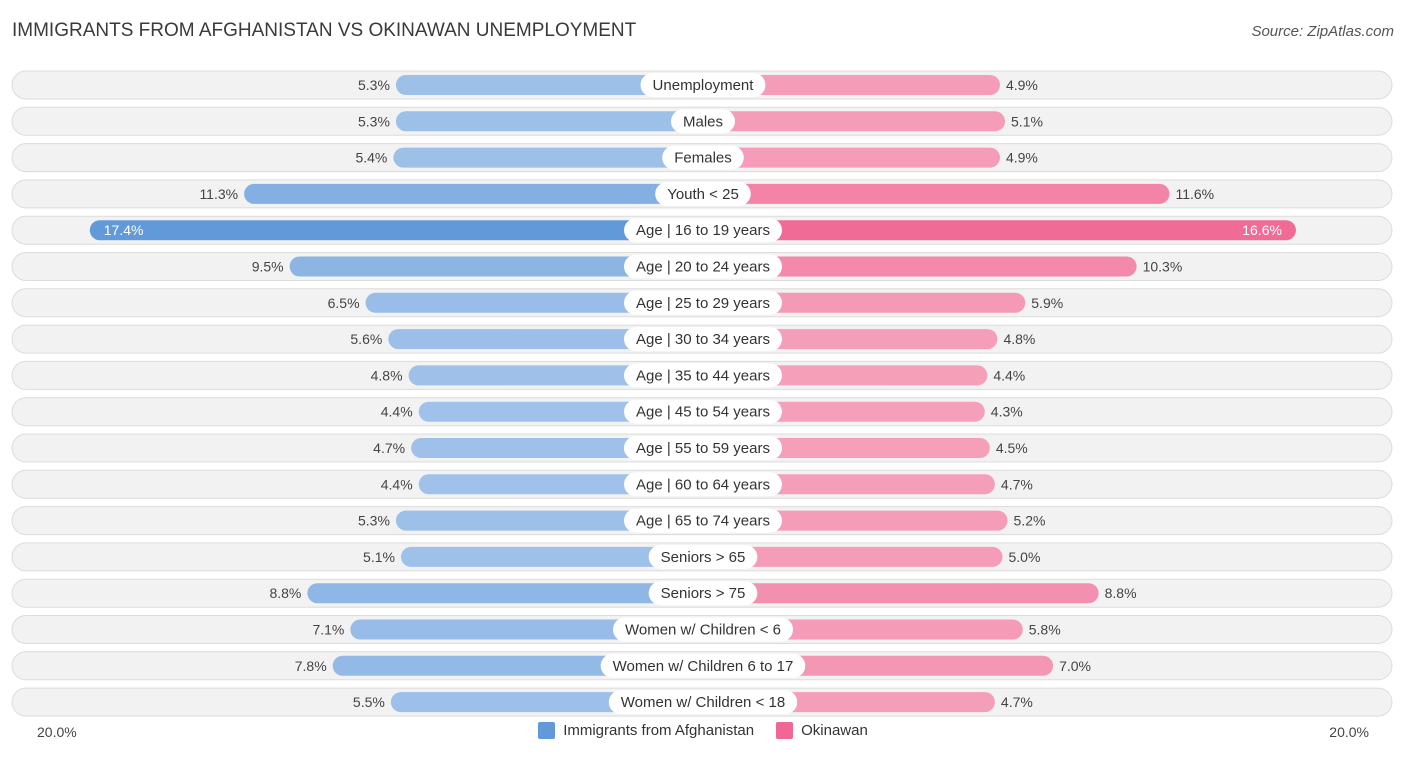 Image resolution: width=1406 pixels, height=757 pixels. I want to click on value-label-okinawan: 5.0%, so click(1025, 557).